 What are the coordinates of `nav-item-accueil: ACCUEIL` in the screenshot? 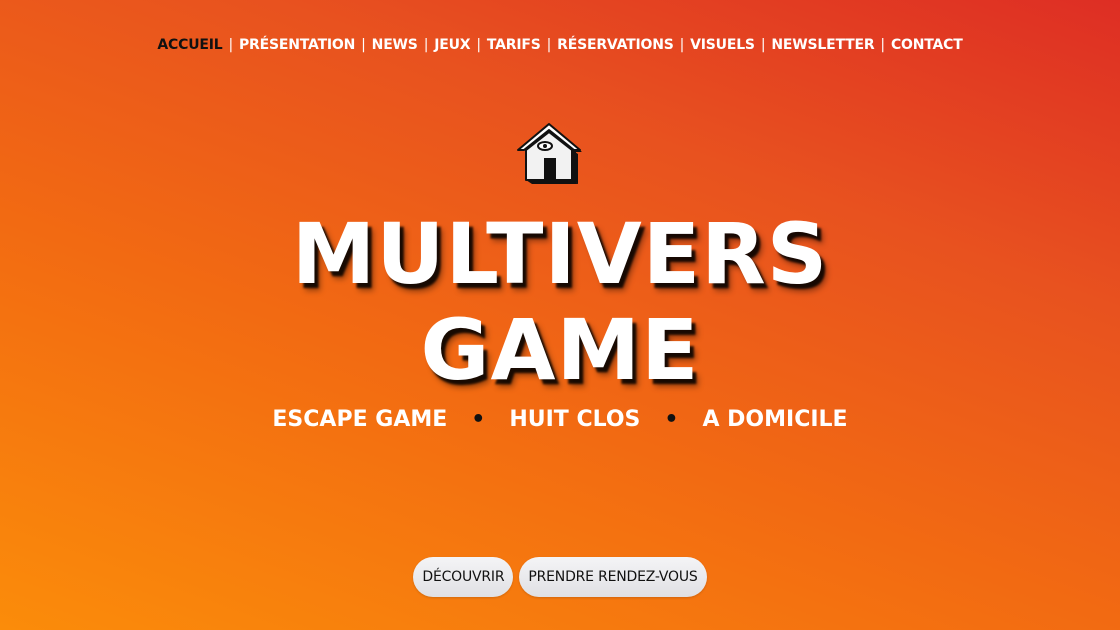 It's located at (189, 45).